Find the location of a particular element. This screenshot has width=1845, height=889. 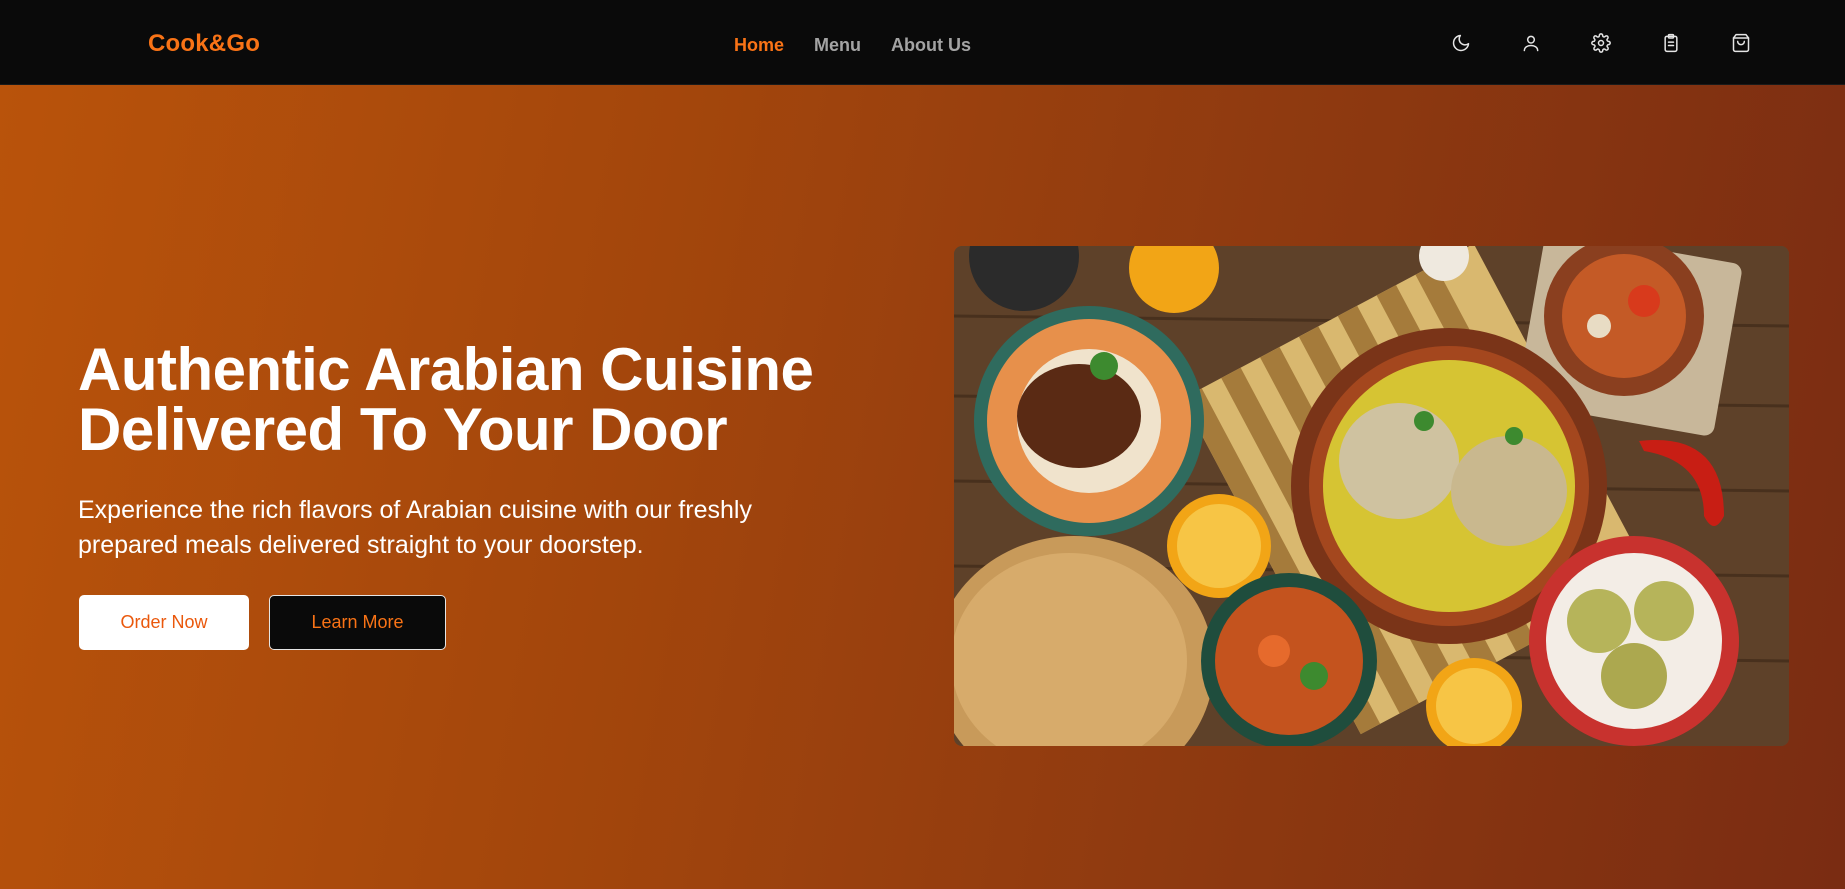

moon-icon is located at coordinates (1461, 43).